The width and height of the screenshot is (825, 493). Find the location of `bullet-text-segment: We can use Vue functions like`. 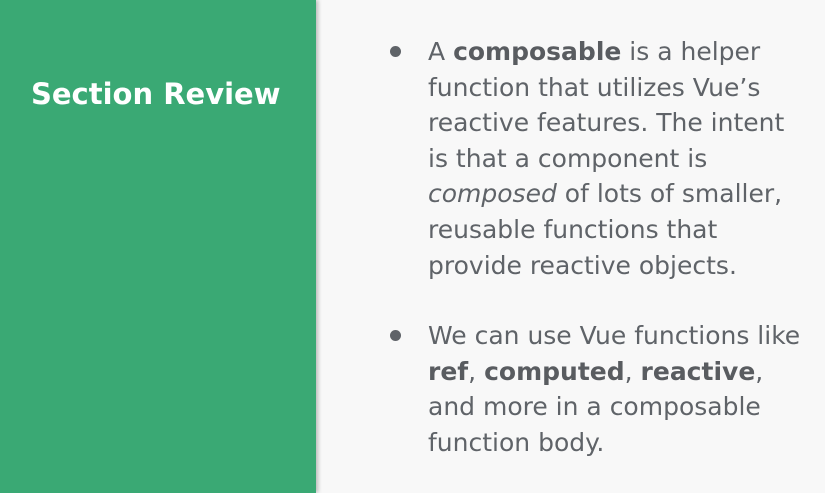

bullet-text-segment: We can use Vue functions like is located at coordinates (614, 336).